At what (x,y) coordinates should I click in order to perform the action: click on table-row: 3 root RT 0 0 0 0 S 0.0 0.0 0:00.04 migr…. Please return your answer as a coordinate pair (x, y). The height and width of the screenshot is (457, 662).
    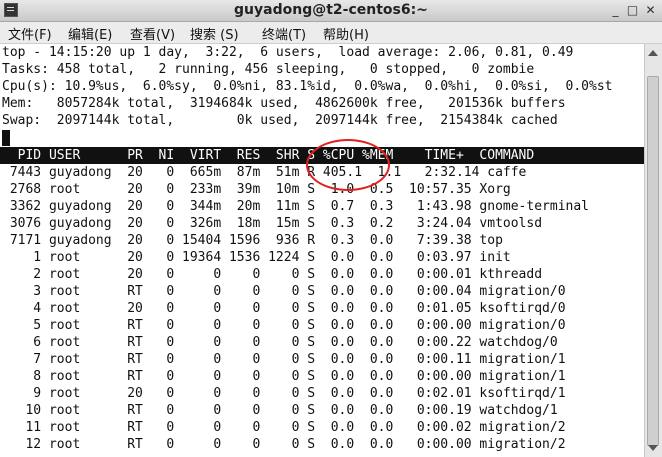
    Looking at the image, I should click on (284, 291).